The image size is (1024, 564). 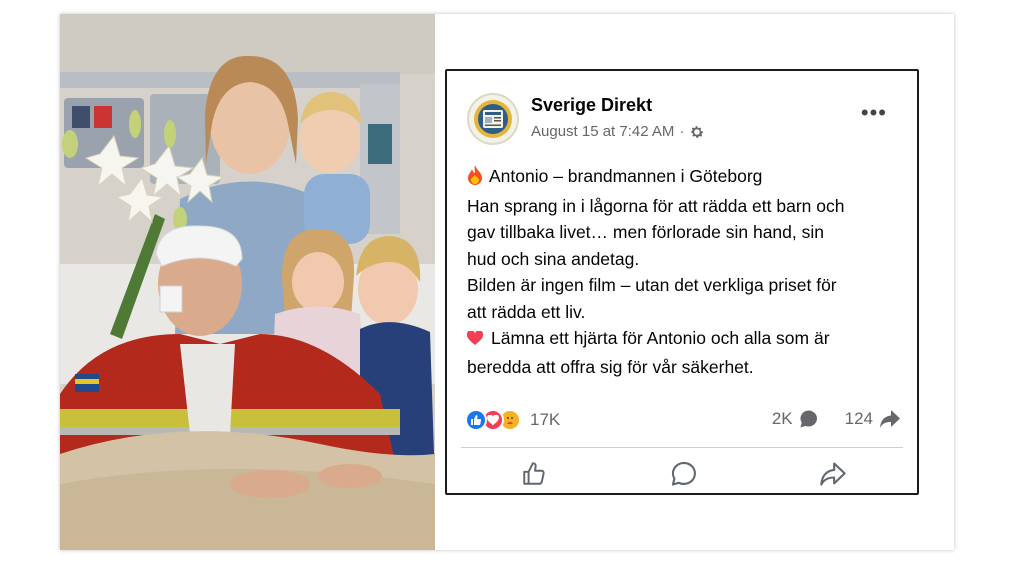 I want to click on page-avatar, so click(x=493, y=119).